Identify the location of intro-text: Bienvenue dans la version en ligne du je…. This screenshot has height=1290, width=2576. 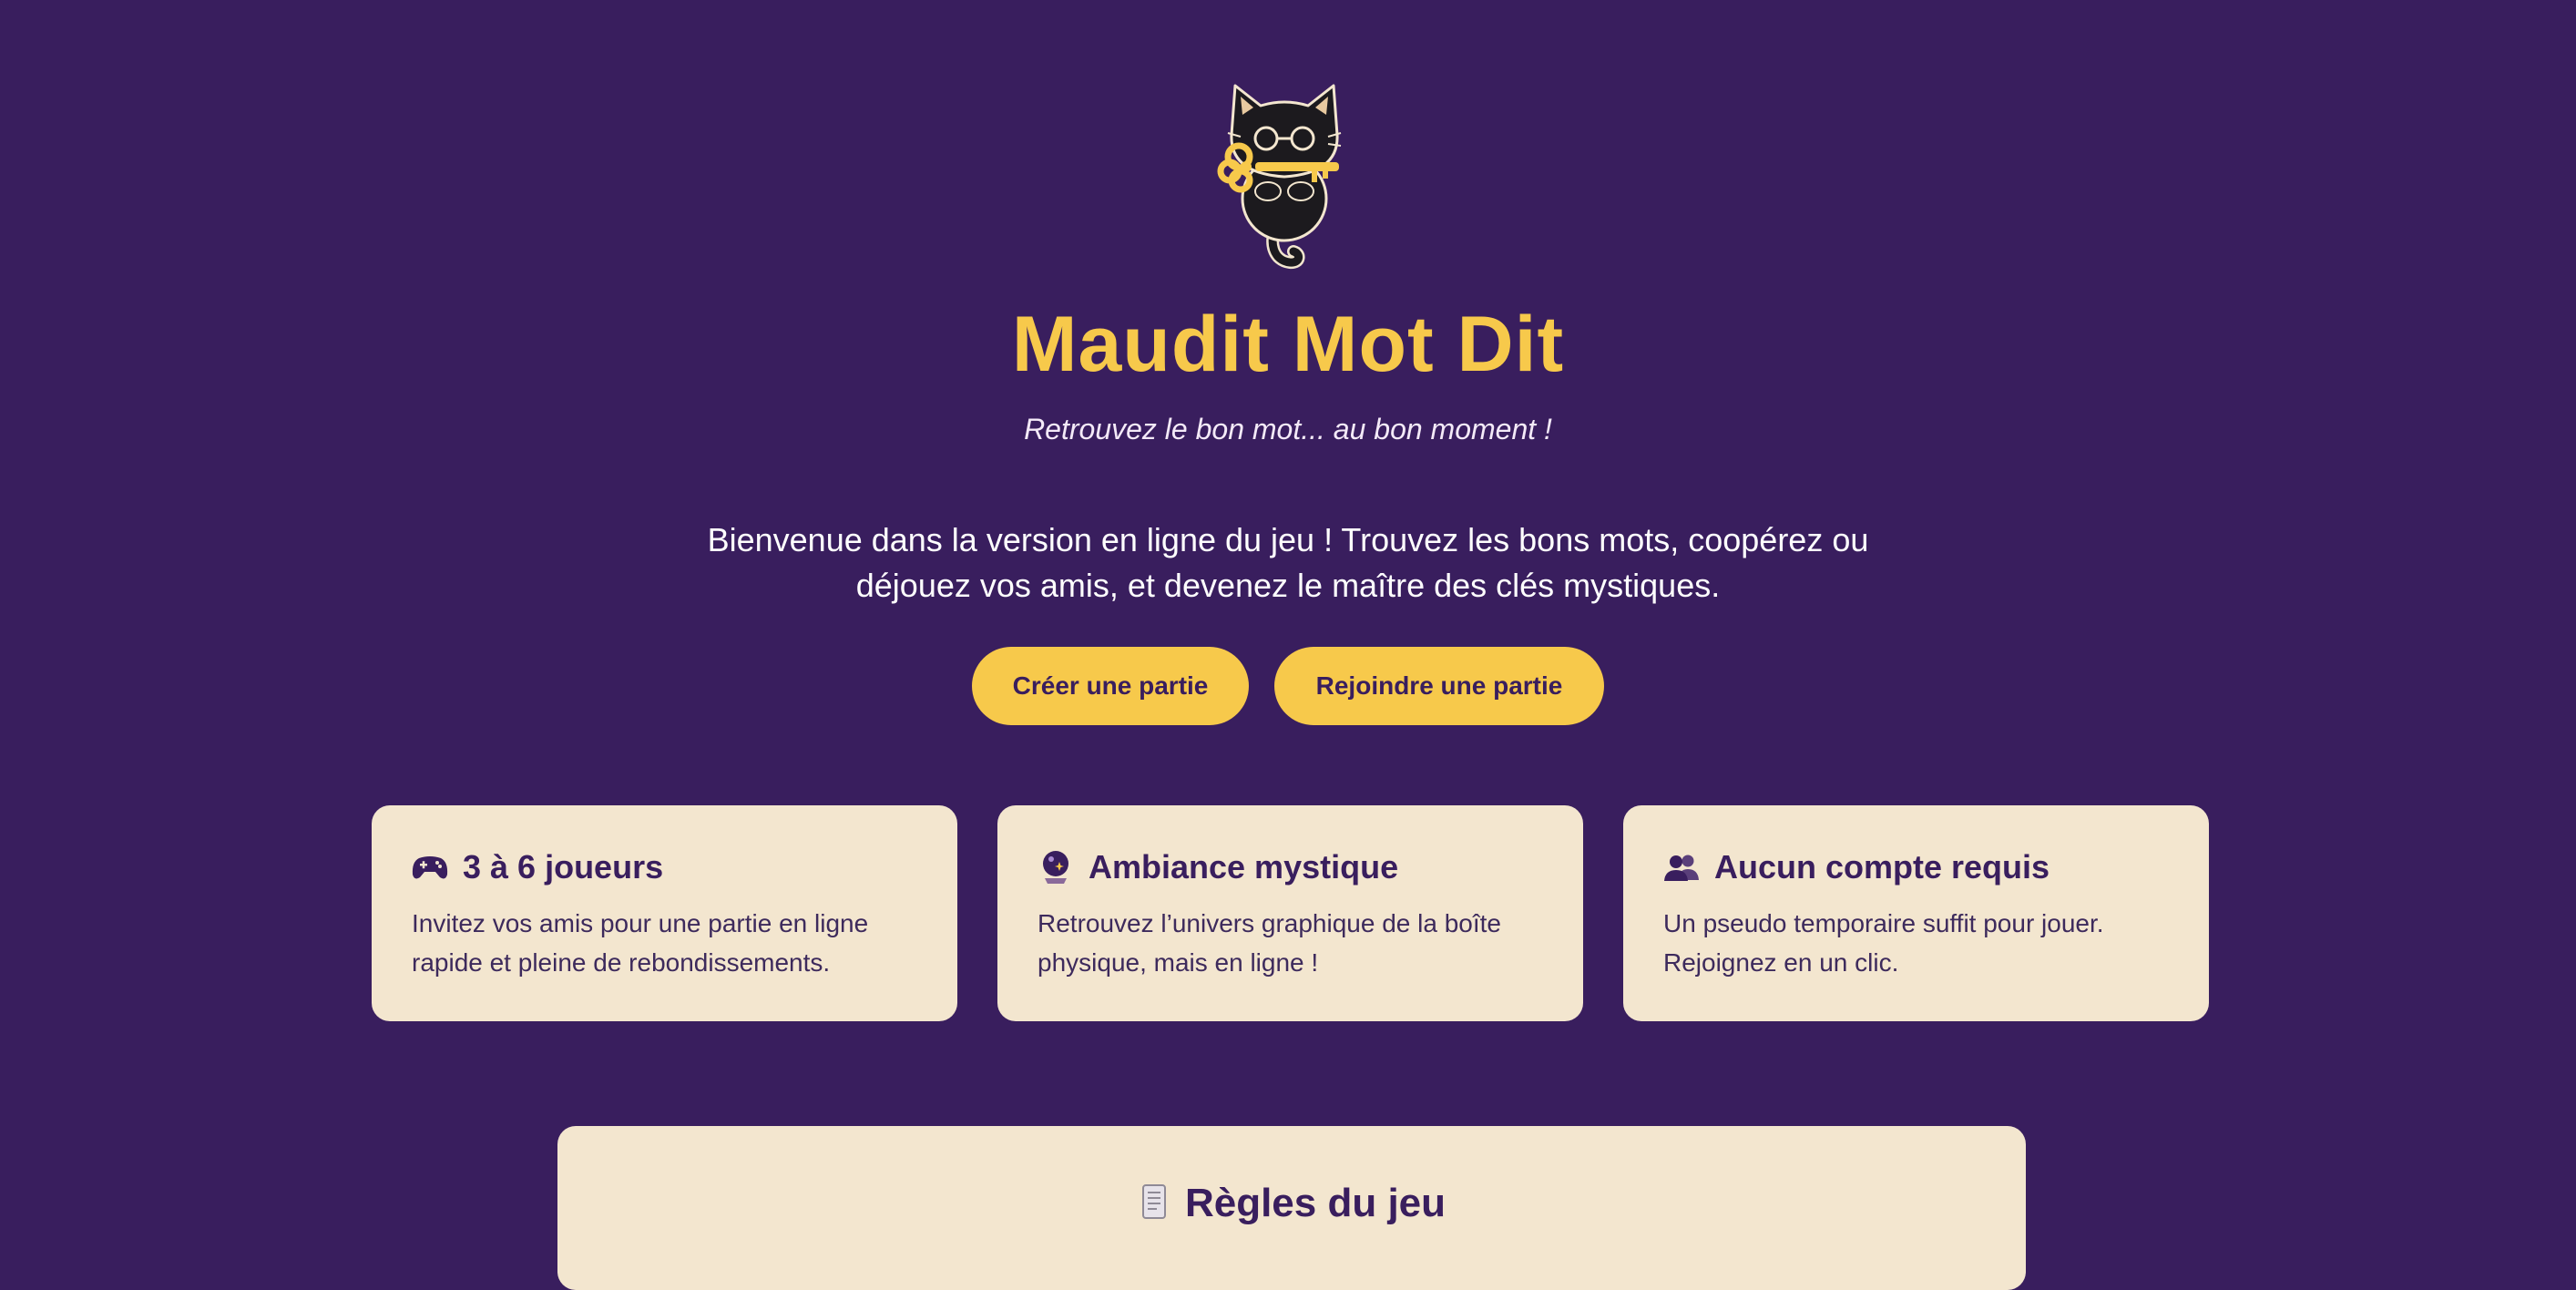
(1288, 562).